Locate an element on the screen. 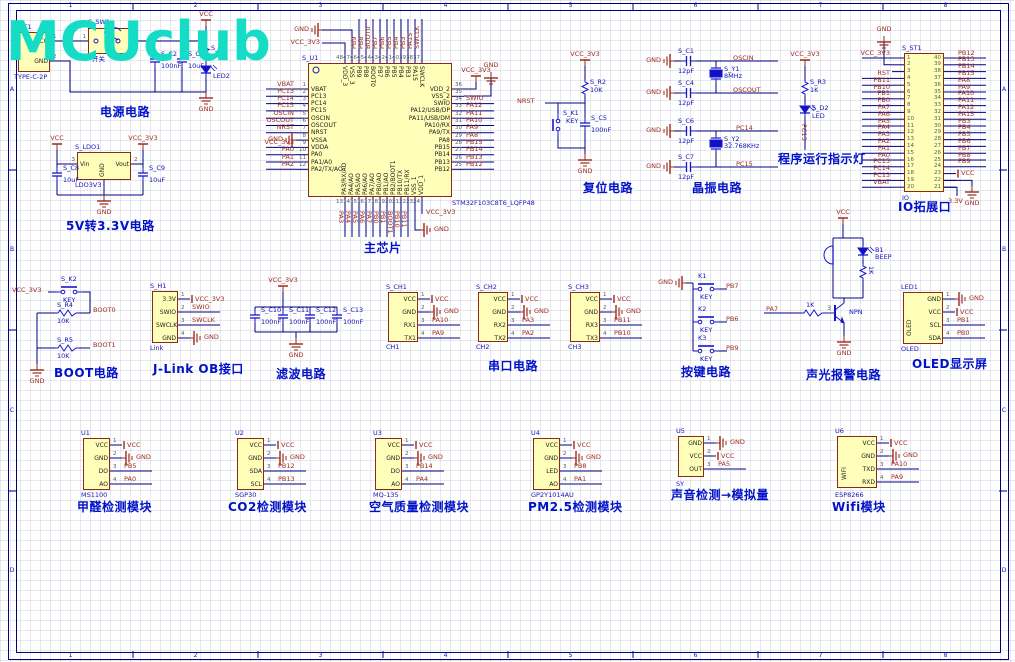 The height and width of the screenshot is (662, 1015). pin-name: PC15 is located at coordinates (318, 110).